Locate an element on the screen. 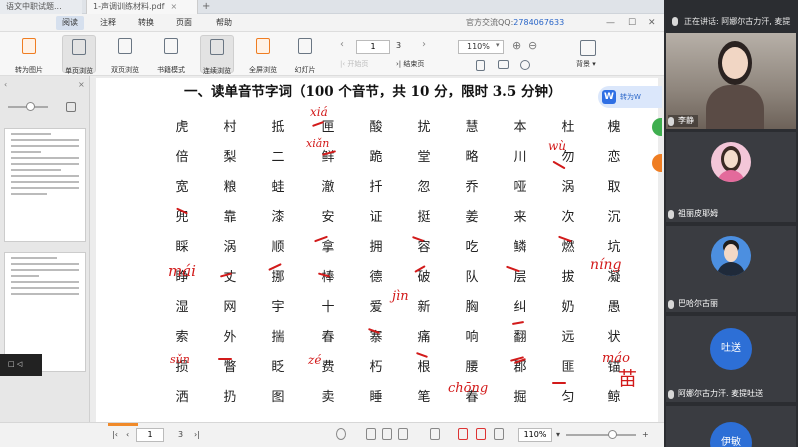 Image resolution: width=798 pixels, height=447 pixels. support-qq-number: 2784067633 is located at coordinates (539, 22).